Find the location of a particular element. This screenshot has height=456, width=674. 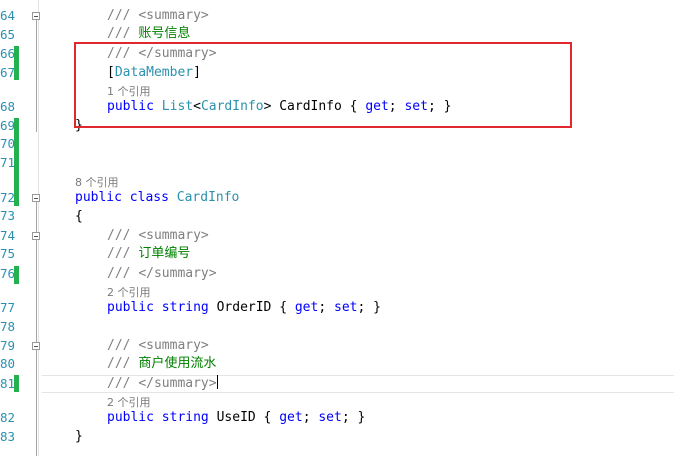

code-line: /// </summary> is located at coordinates (162, 274).